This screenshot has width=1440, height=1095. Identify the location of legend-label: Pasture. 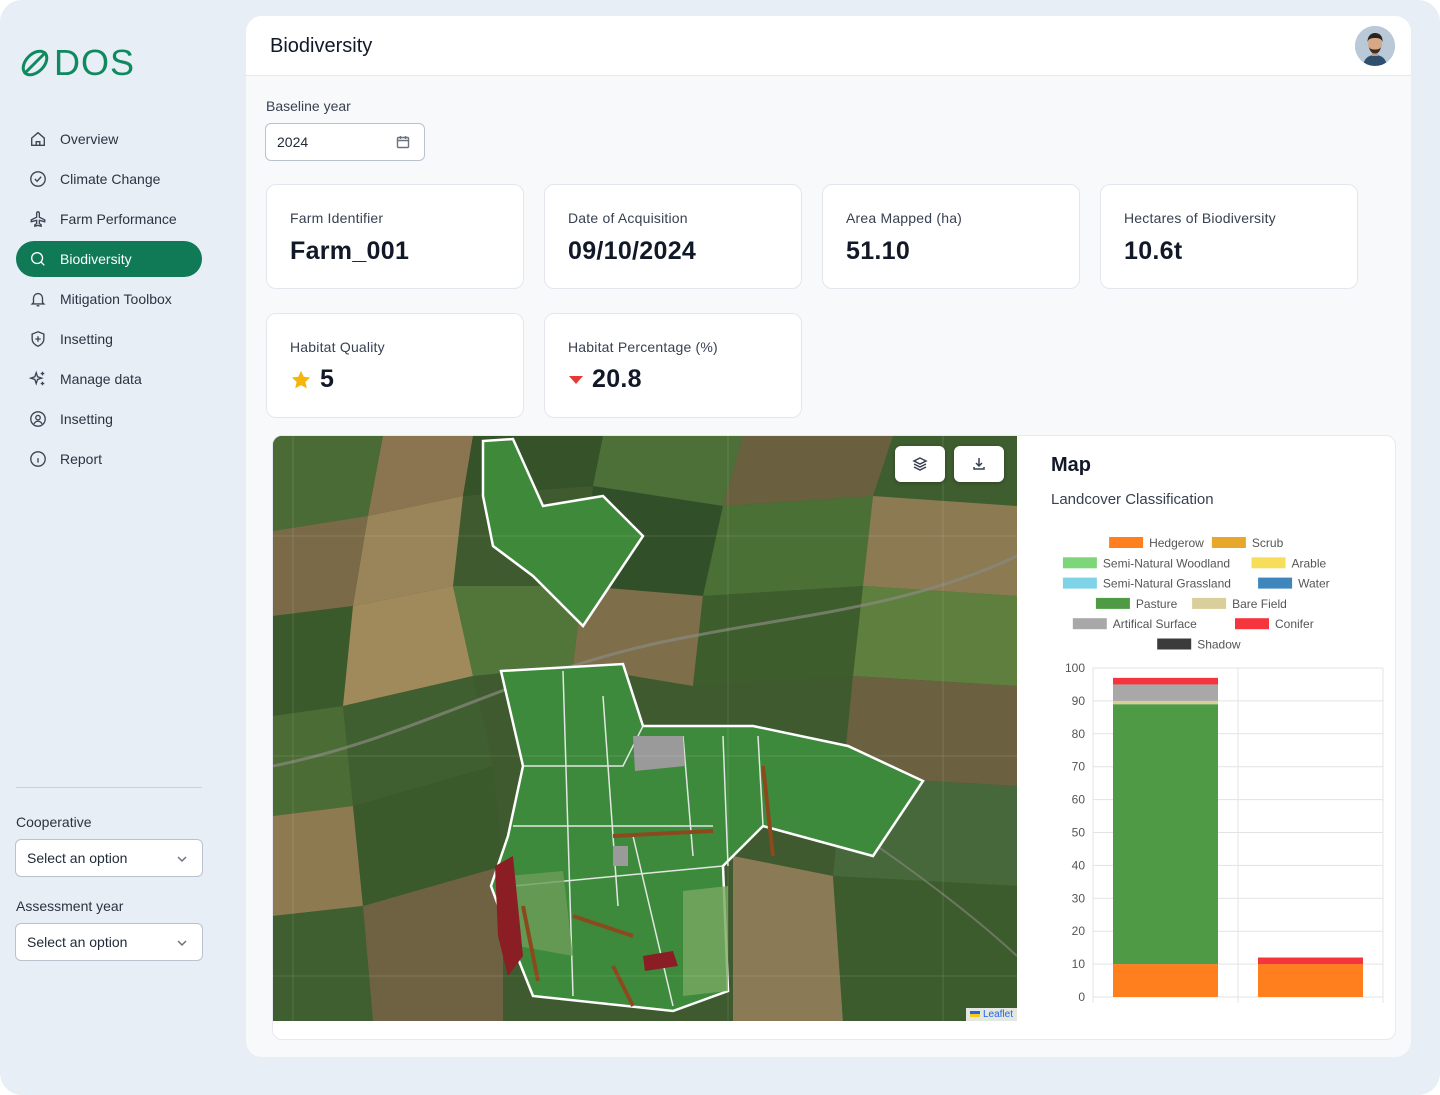
(1157, 604).